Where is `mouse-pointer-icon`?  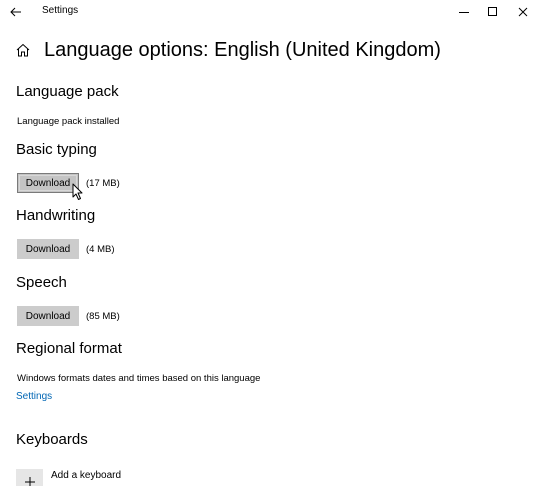 mouse-pointer-icon is located at coordinates (77, 191).